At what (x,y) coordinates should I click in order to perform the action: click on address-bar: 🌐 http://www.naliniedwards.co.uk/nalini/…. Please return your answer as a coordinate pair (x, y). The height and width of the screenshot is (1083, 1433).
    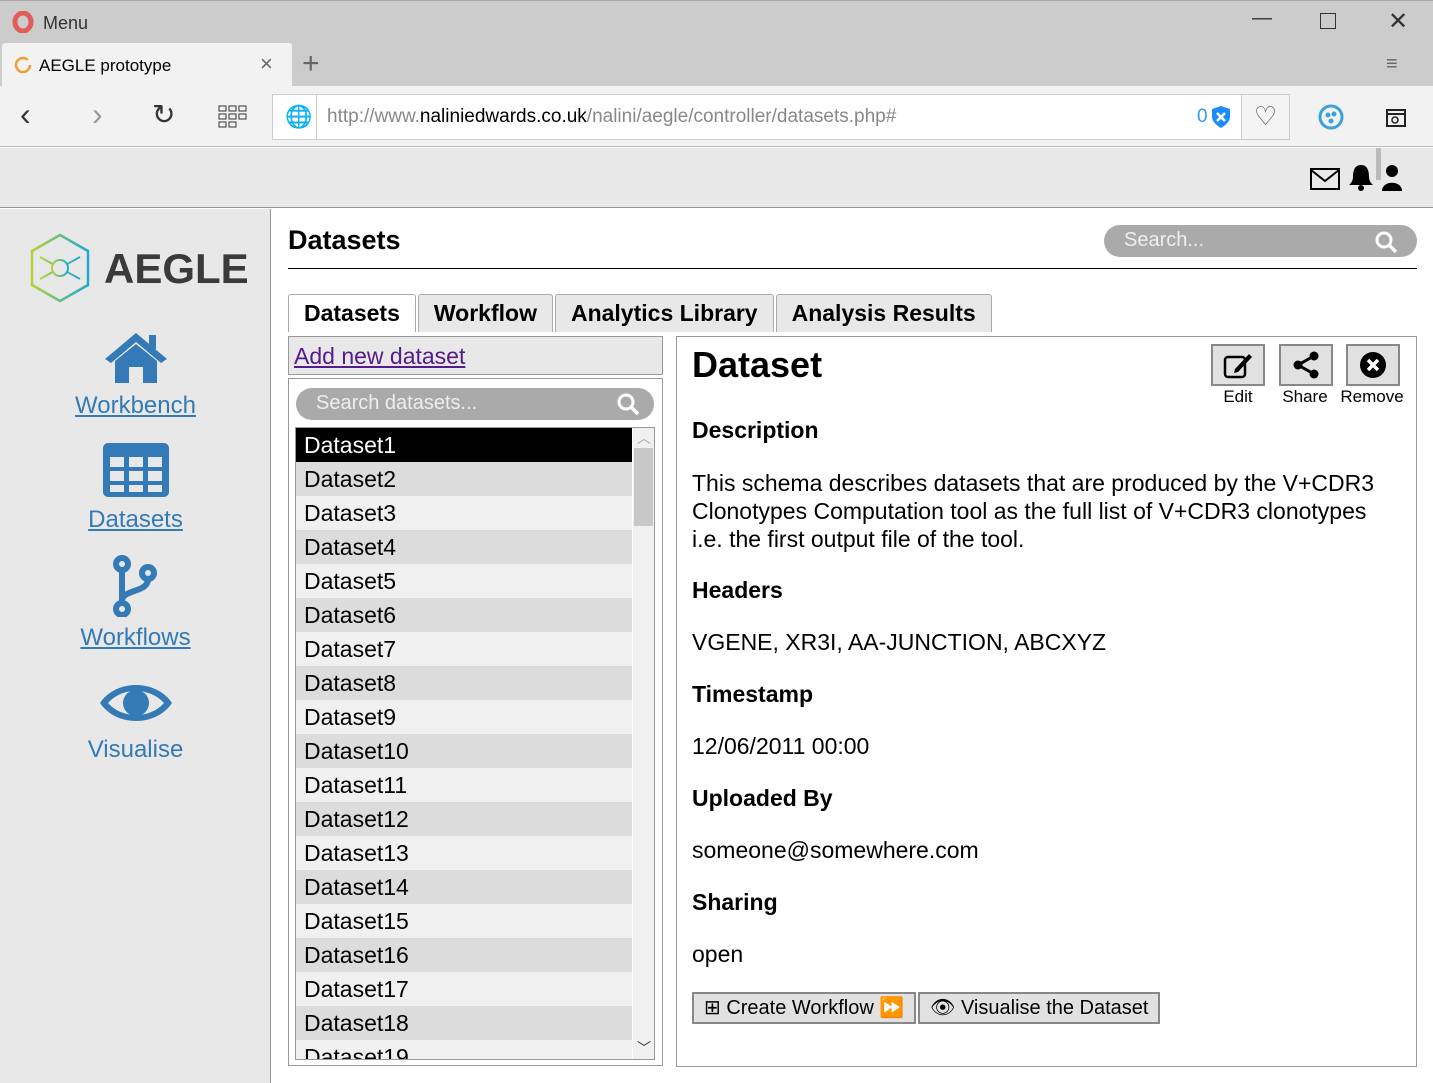
    Looking at the image, I should click on (781, 117).